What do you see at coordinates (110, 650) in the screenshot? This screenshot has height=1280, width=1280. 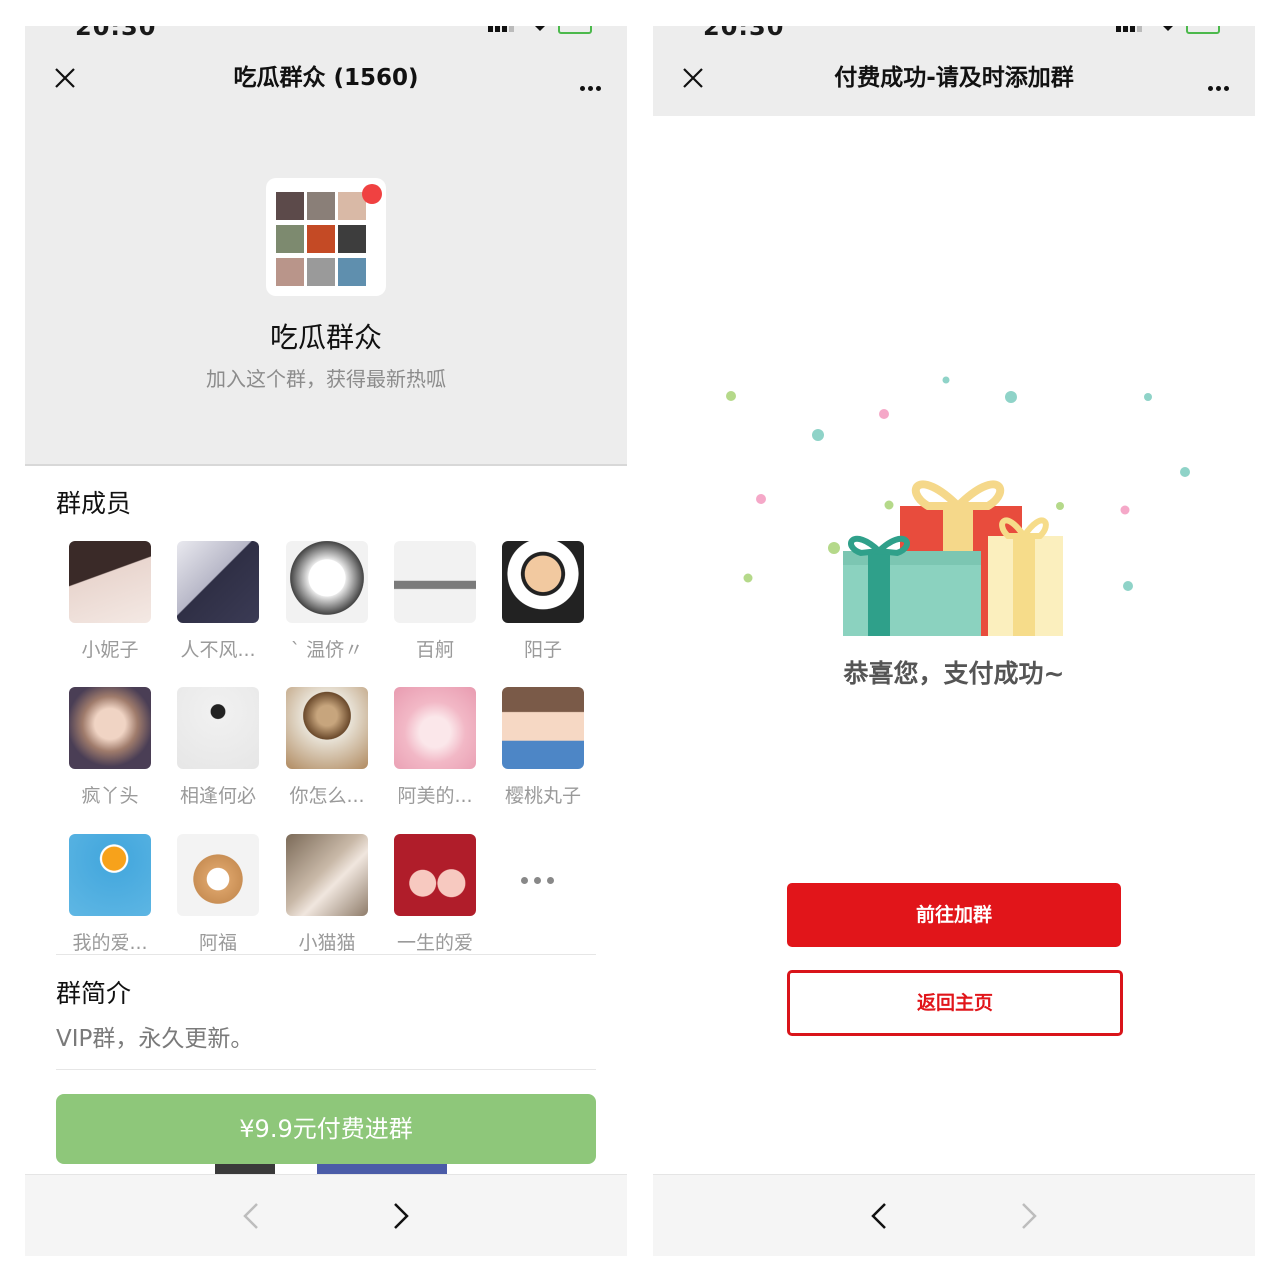 I see `member-name: 小妮子` at bounding box center [110, 650].